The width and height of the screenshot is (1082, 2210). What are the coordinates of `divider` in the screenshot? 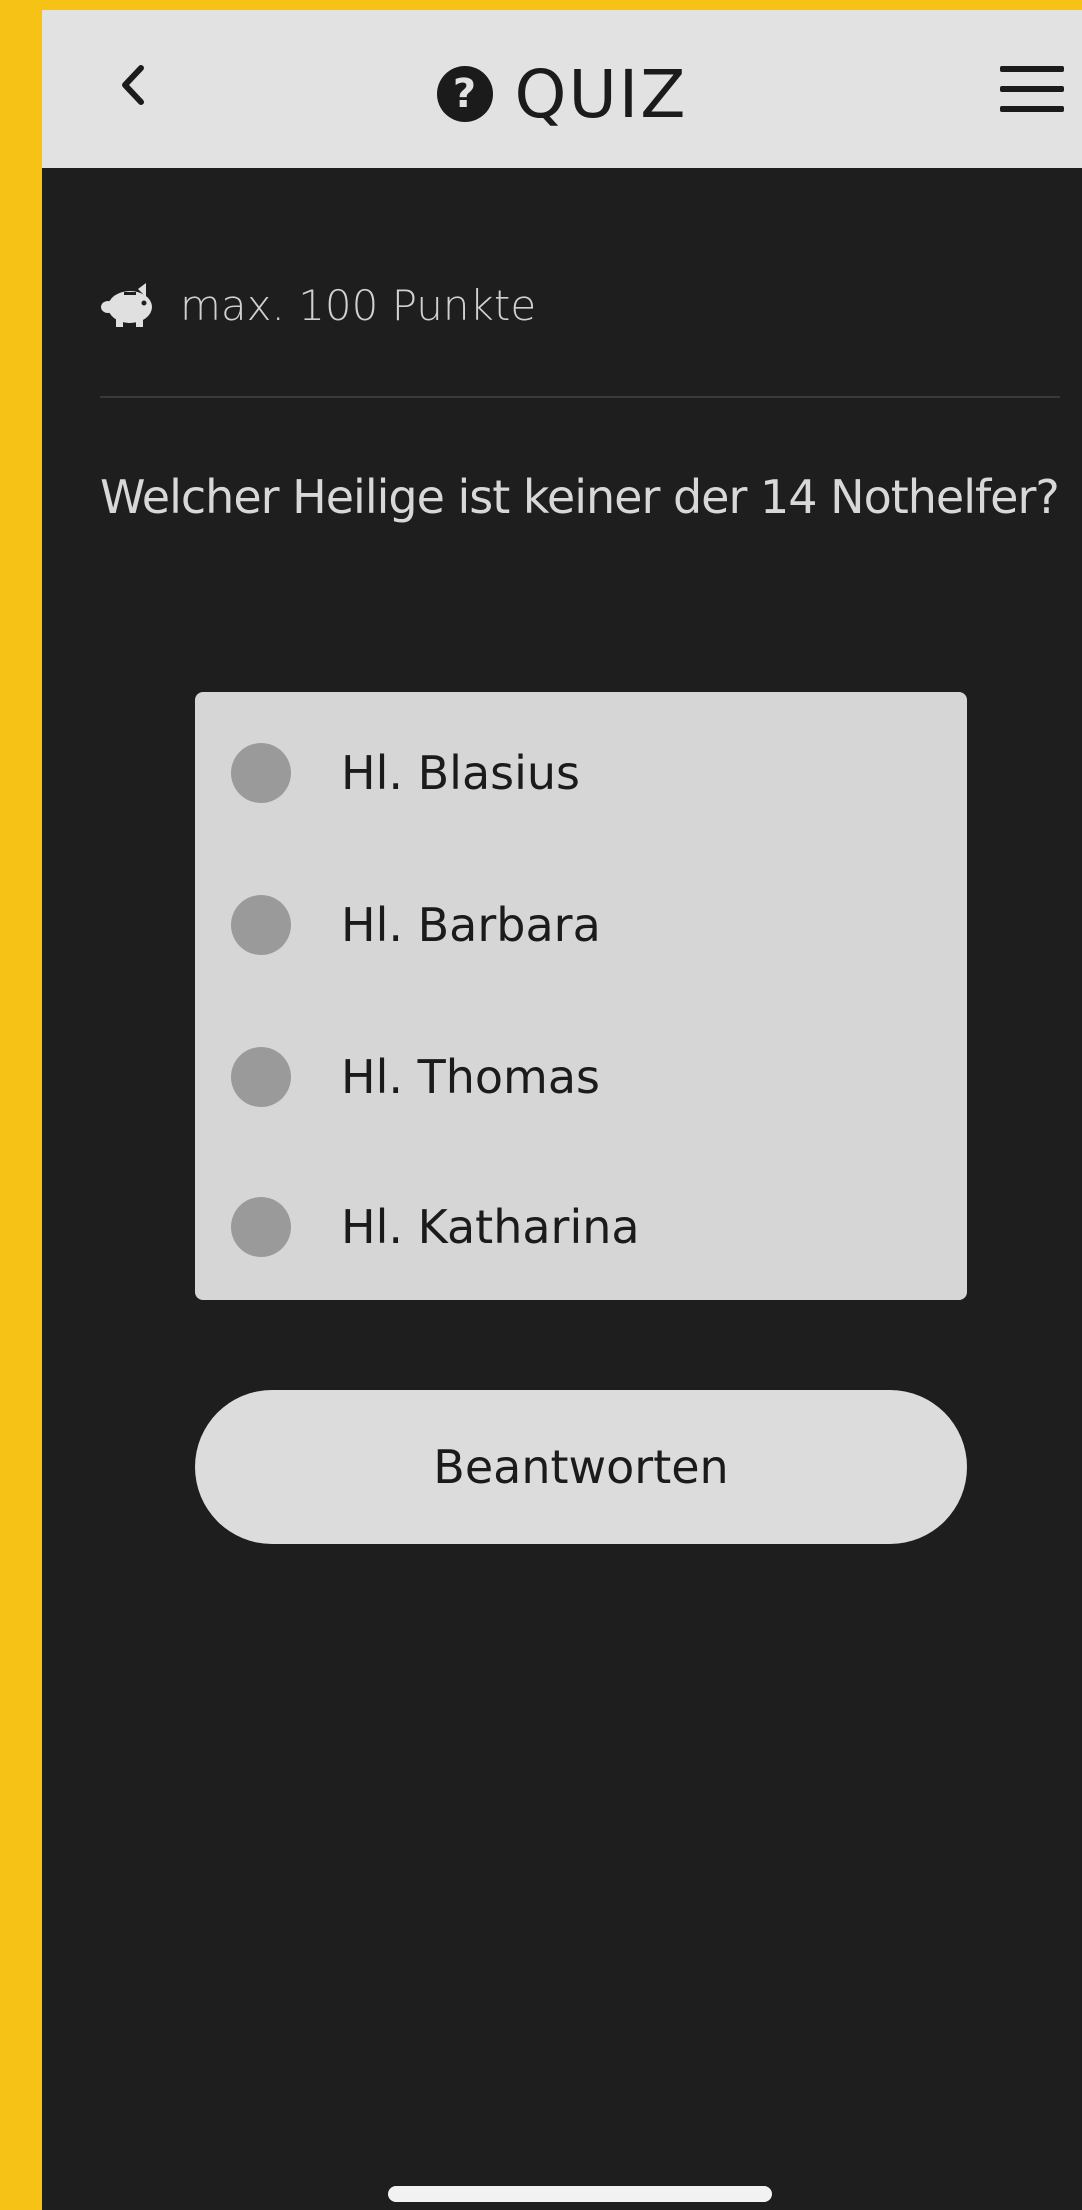 It's located at (580, 397).